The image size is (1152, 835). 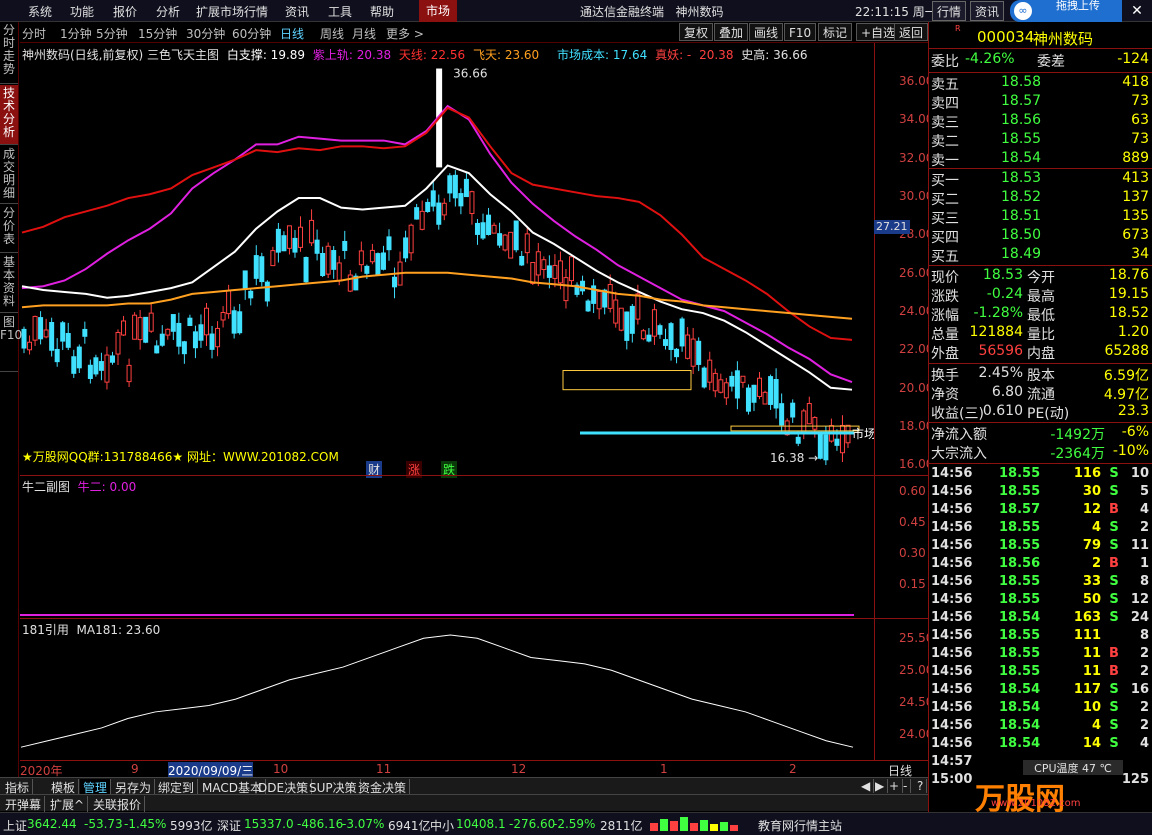 What do you see at coordinates (696, 32) in the screenshot?
I see `chart-button: 复权` at bounding box center [696, 32].